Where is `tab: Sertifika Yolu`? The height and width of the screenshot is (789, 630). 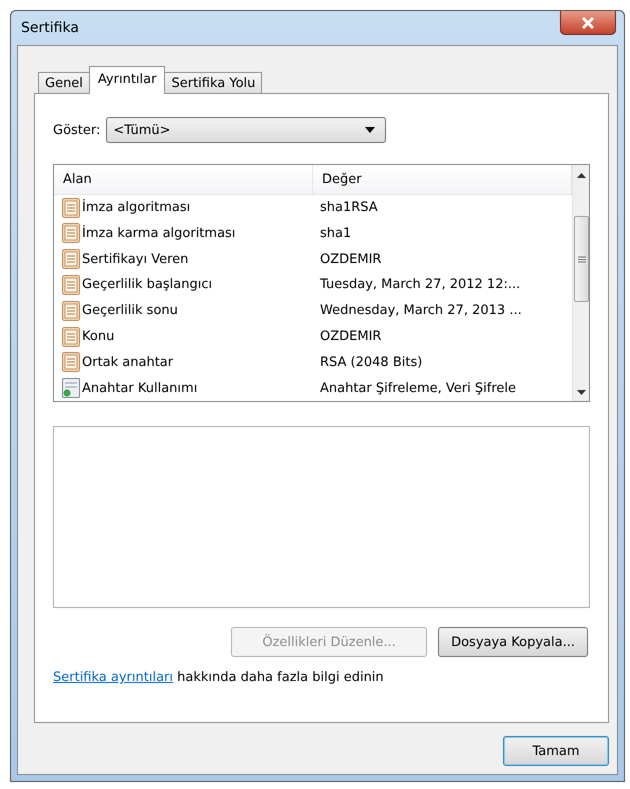
tab: Sertifika Yolu is located at coordinates (213, 82).